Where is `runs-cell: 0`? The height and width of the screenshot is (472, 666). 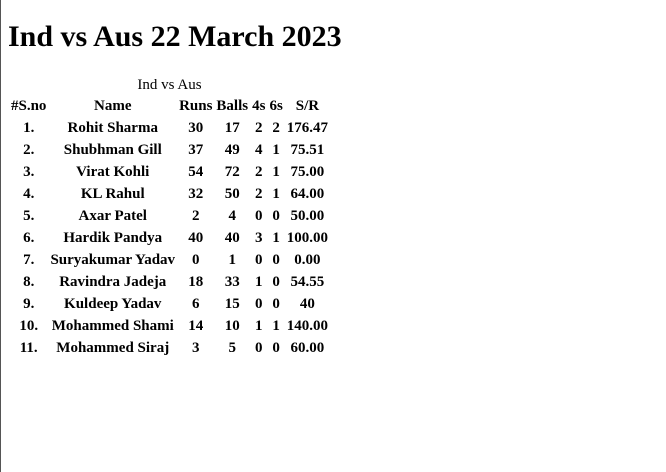
runs-cell: 0 is located at coordinates (195, 260).